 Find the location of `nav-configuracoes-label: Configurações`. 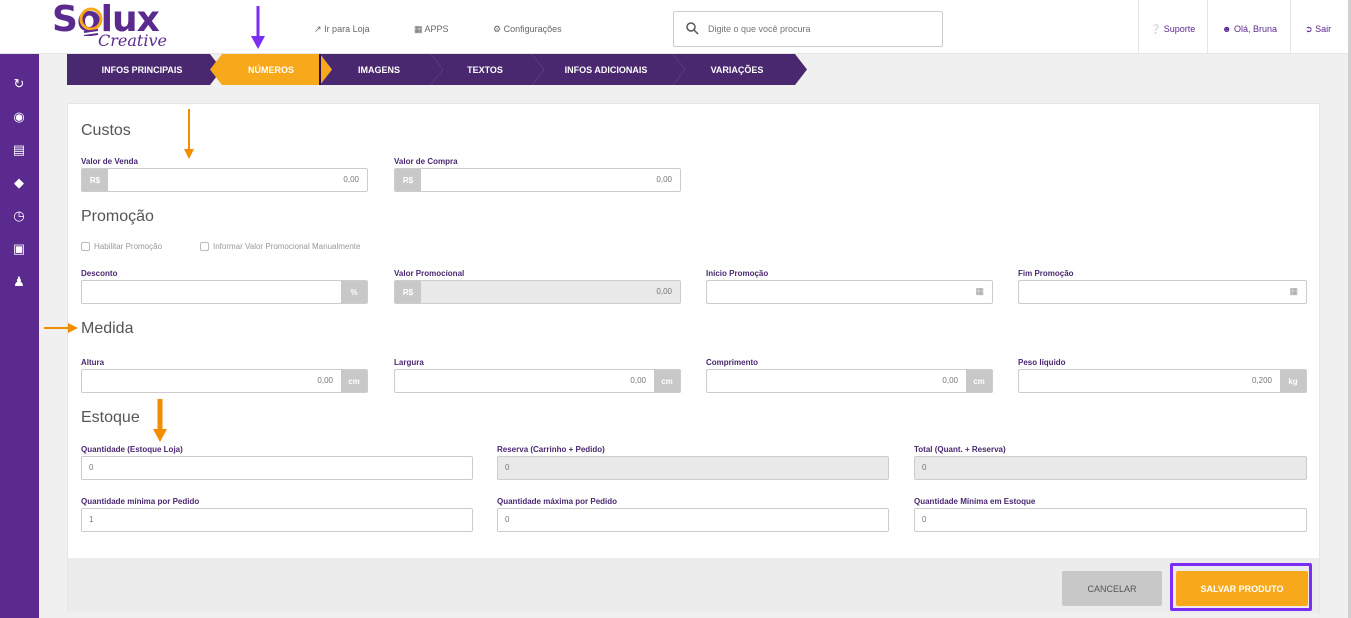

nav-configuracoes-label: Configurações is located at coordinates (532, 29).